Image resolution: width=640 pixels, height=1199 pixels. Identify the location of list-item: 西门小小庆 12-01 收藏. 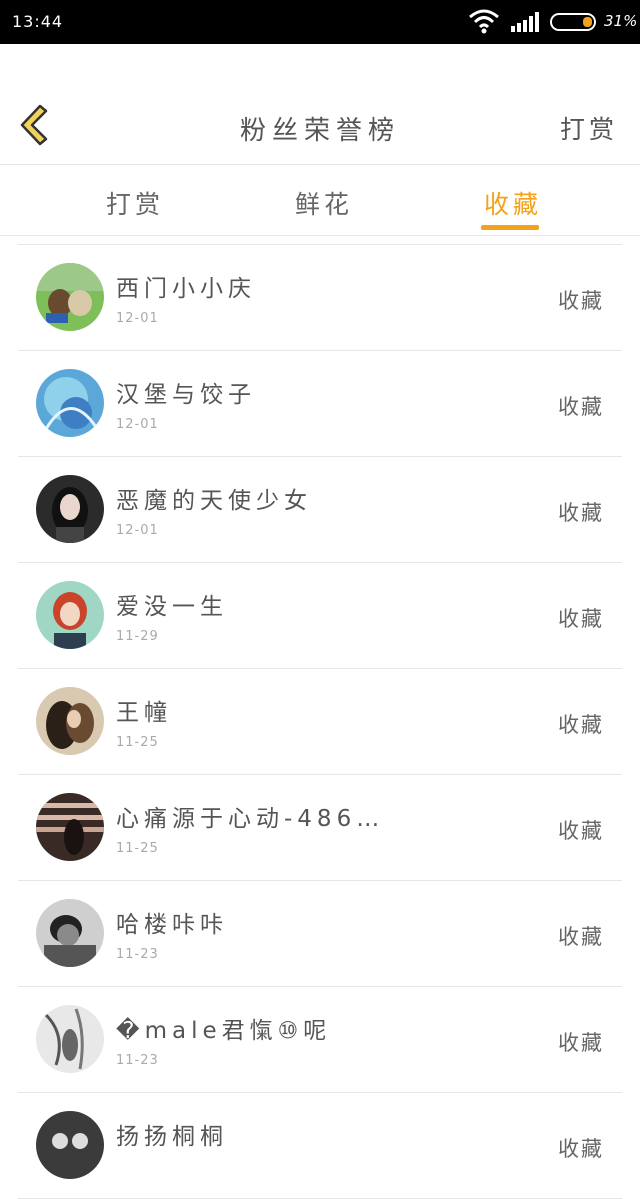
(320, 298).